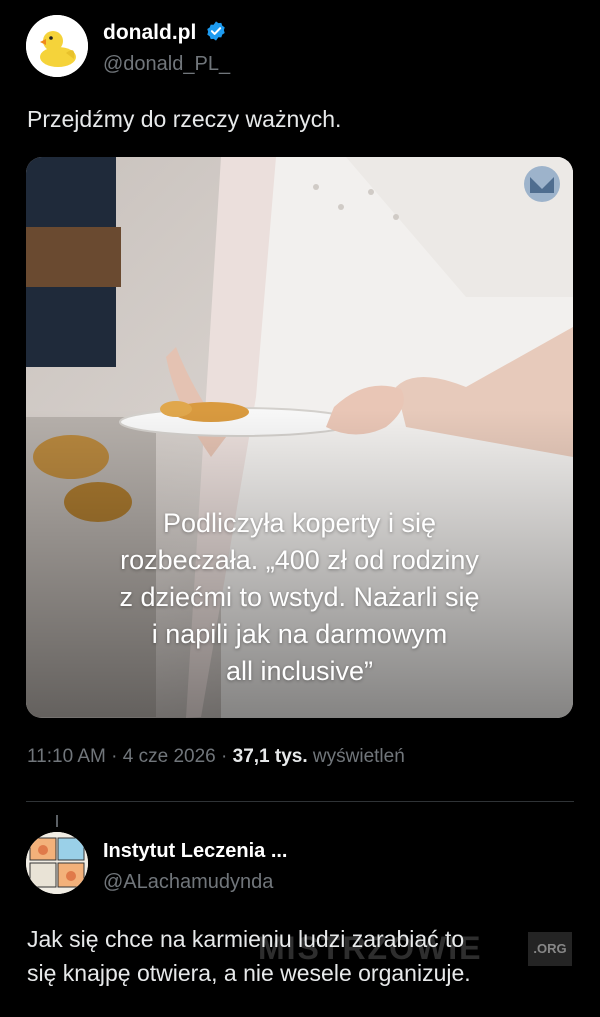 This screenshot has height=1017, width=600. I want to click on author-avatar, so click(57, 46).